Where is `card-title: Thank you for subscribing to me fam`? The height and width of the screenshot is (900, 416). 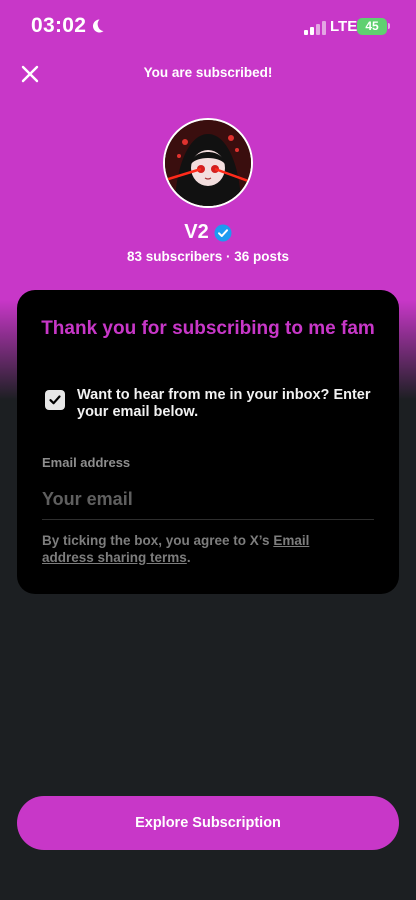
card-title: Thank you for subscribing to me fam is located at coordinates (208, 328).